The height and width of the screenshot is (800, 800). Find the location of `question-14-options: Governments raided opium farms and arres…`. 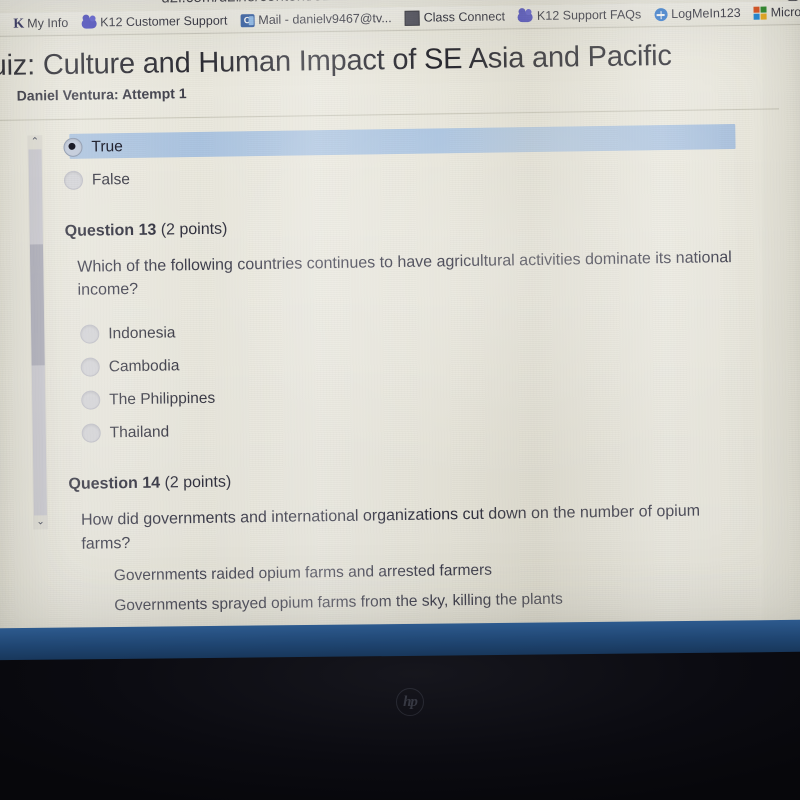

question-14-options: Governments raided opium farms and arres… is located at coordinates (432, 586).